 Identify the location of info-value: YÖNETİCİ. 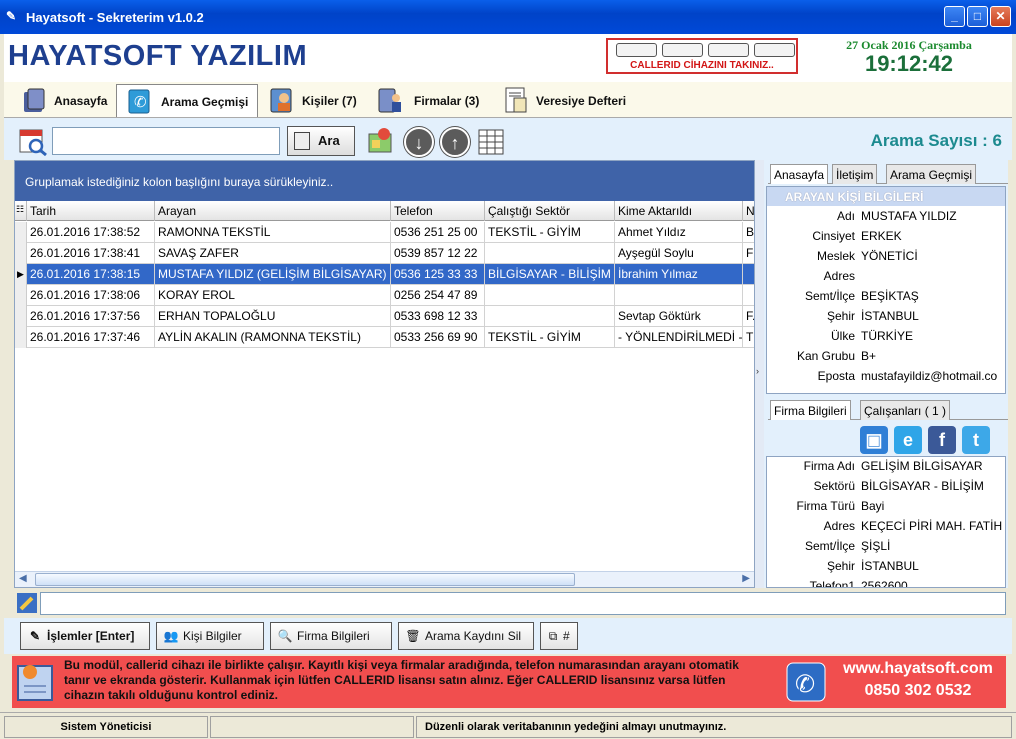
(889, 256).